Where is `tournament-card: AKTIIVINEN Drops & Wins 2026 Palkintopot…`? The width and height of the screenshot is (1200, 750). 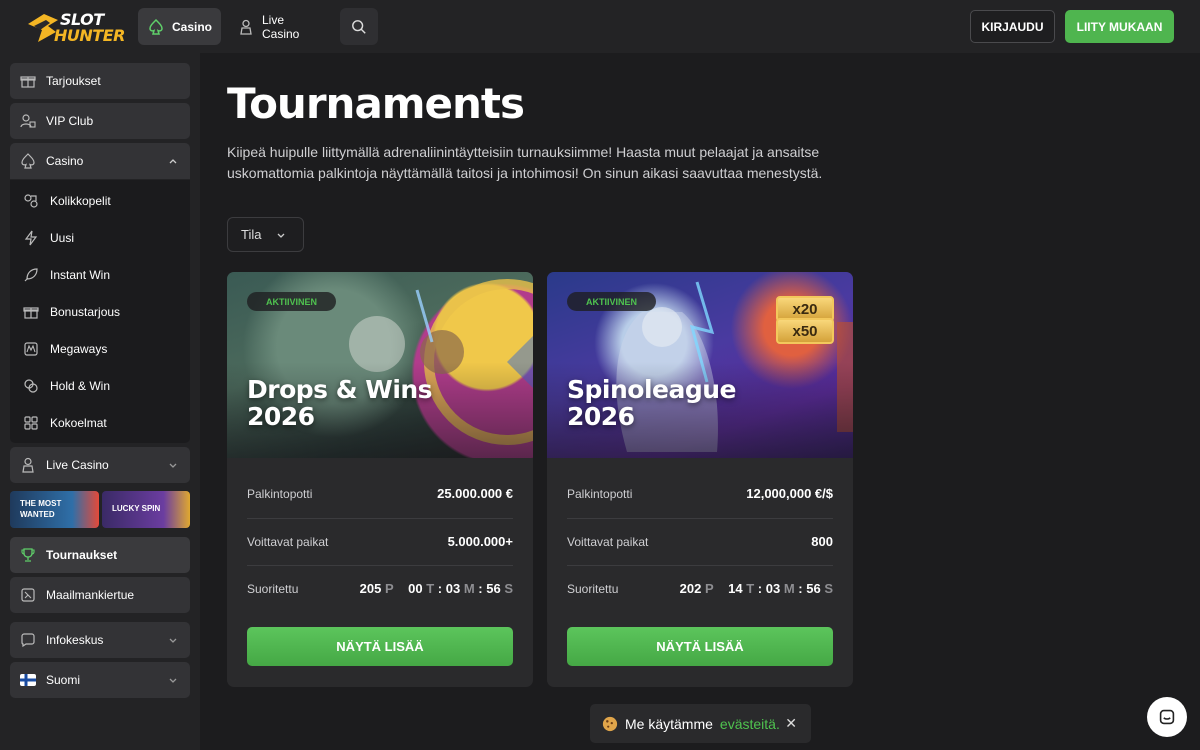 tournament-card: AKTIIVINEN Drops & Wins 2026 Palkintopot… is located at coordinates (380, 479).